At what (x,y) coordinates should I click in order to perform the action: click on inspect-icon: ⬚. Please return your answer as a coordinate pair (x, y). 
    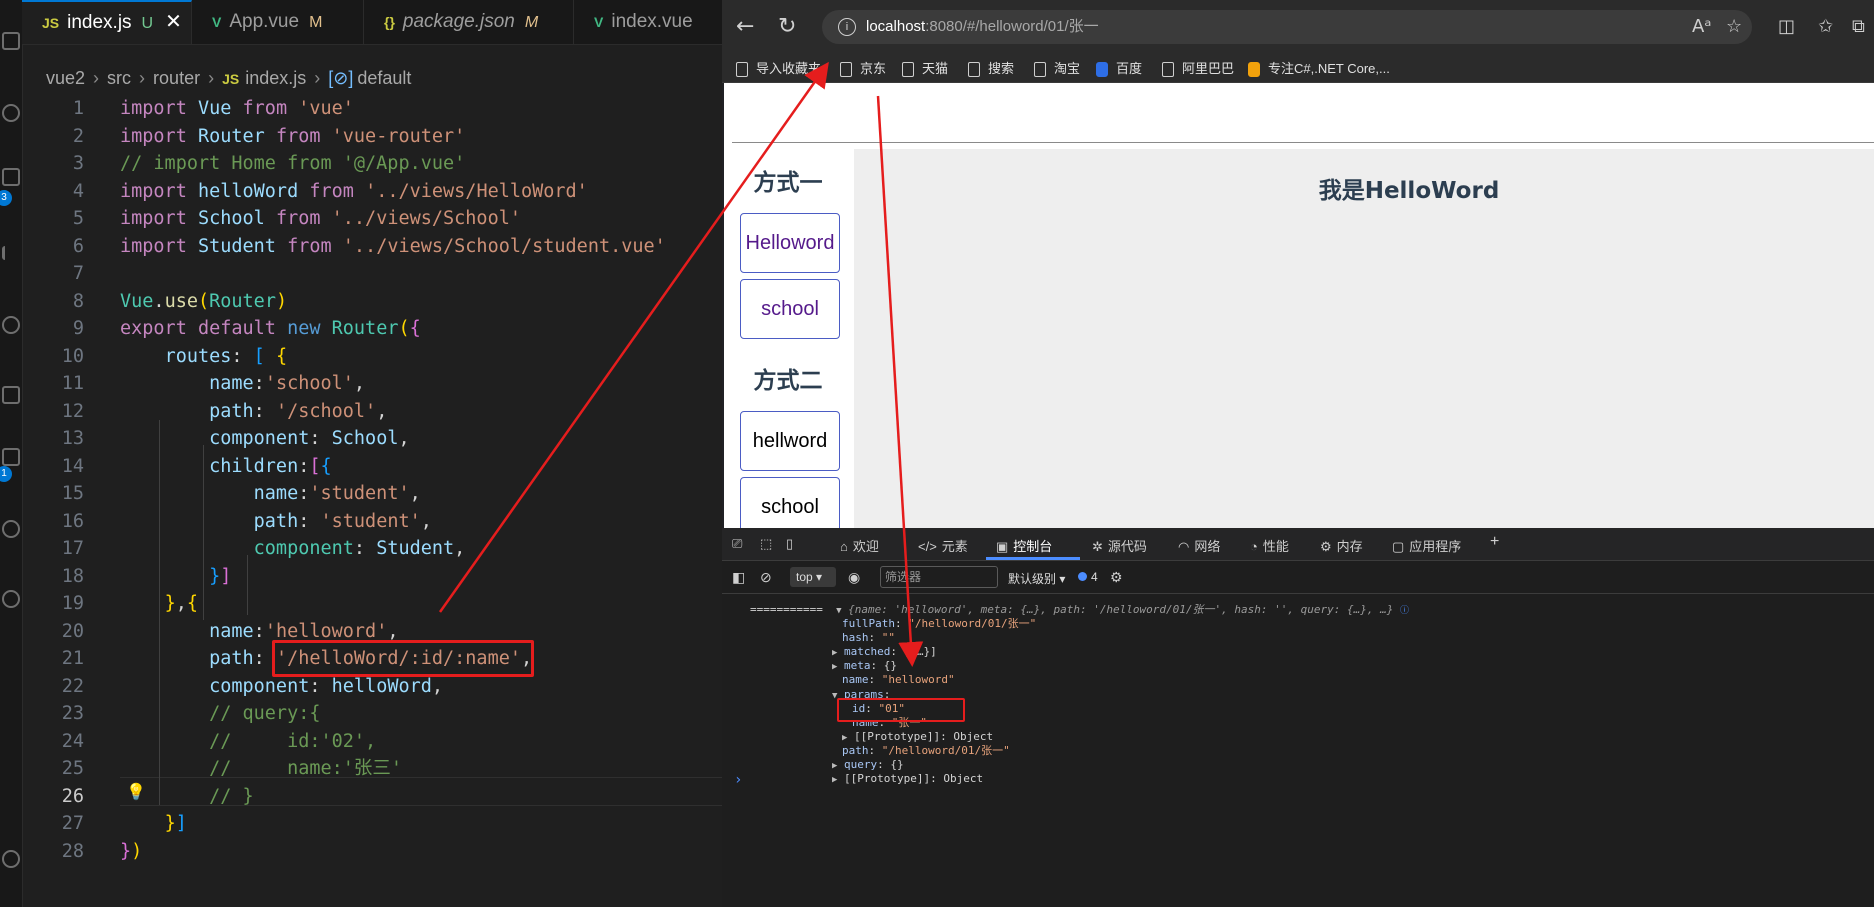
    Looking at the image, I should click on (766, 544).